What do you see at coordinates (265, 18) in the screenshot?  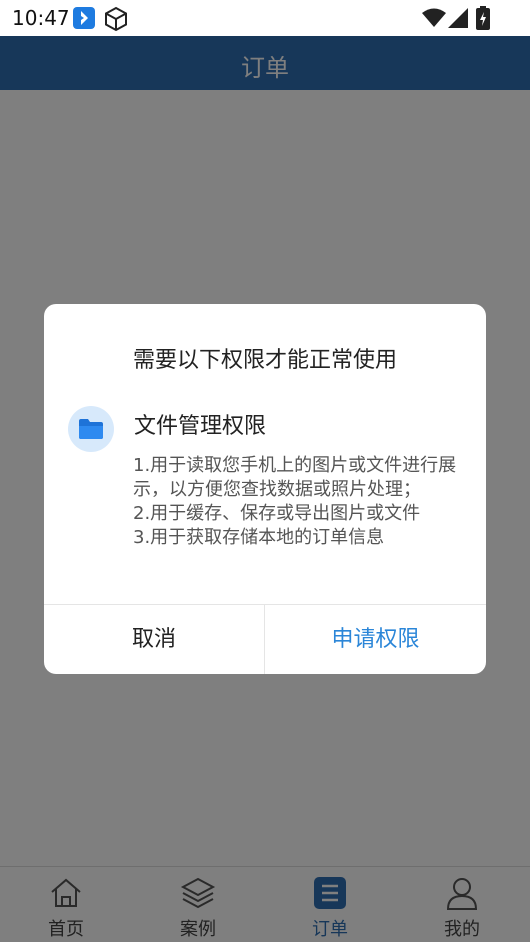 I see `status-bar: 10:47` at bounding box center [265, 18].